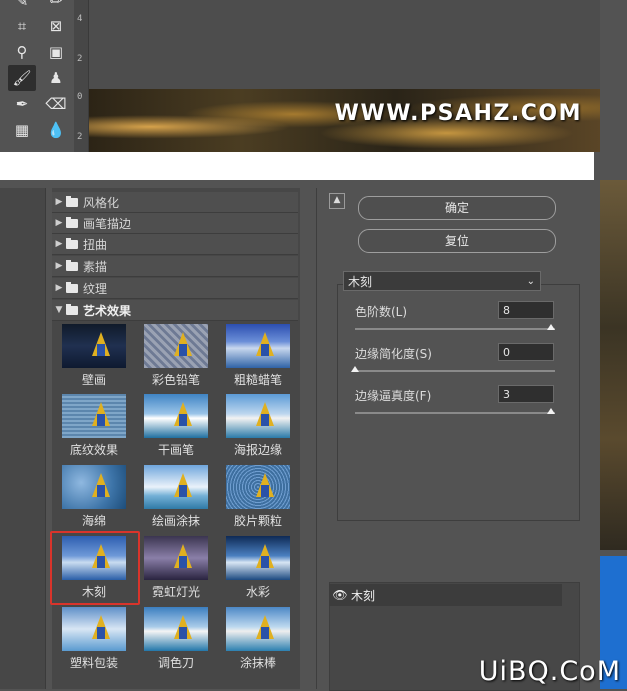  I want to click on history-brush-icon: ✒, so click(22, 104).